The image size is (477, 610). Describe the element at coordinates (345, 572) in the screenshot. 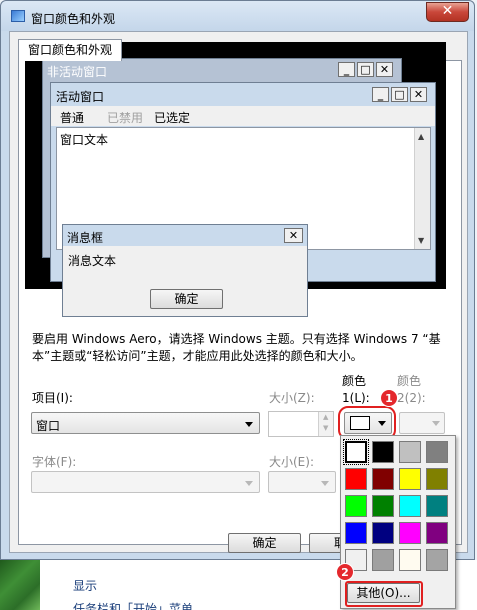

I see `step-badge-2: 2` at that location.